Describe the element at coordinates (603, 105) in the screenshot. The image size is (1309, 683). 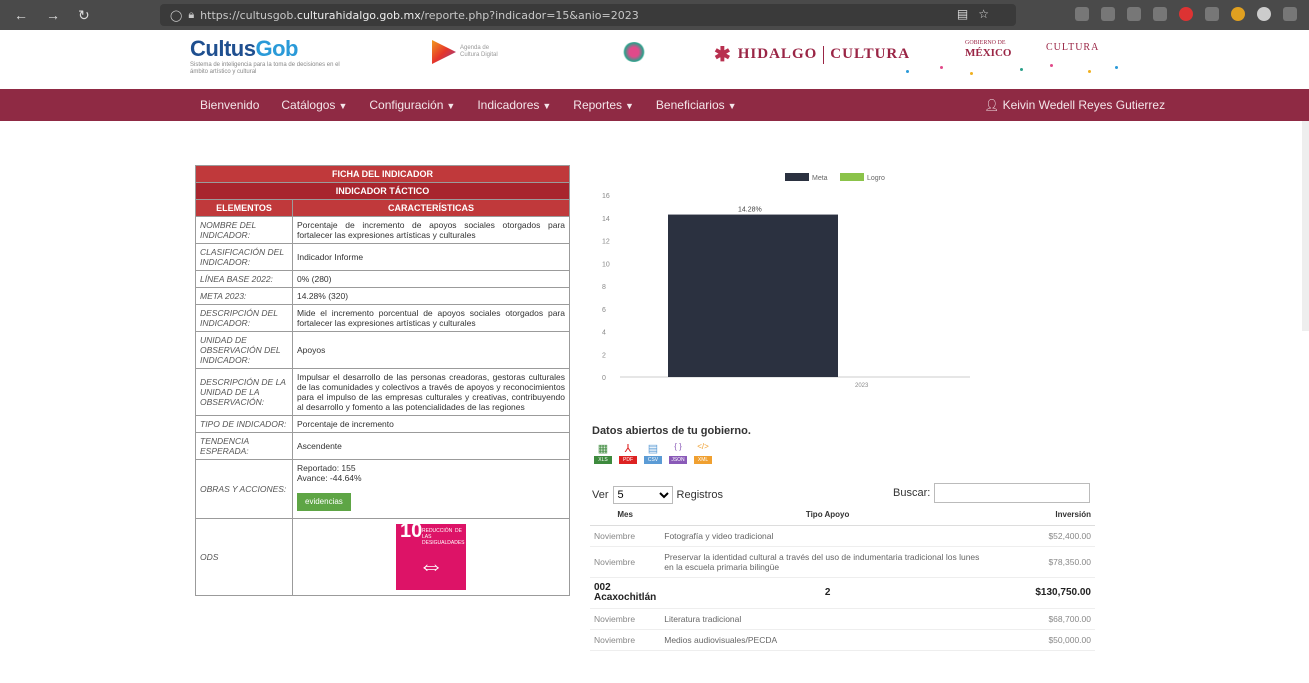
I see `nav-reportes: Reportes ▼` at that location.